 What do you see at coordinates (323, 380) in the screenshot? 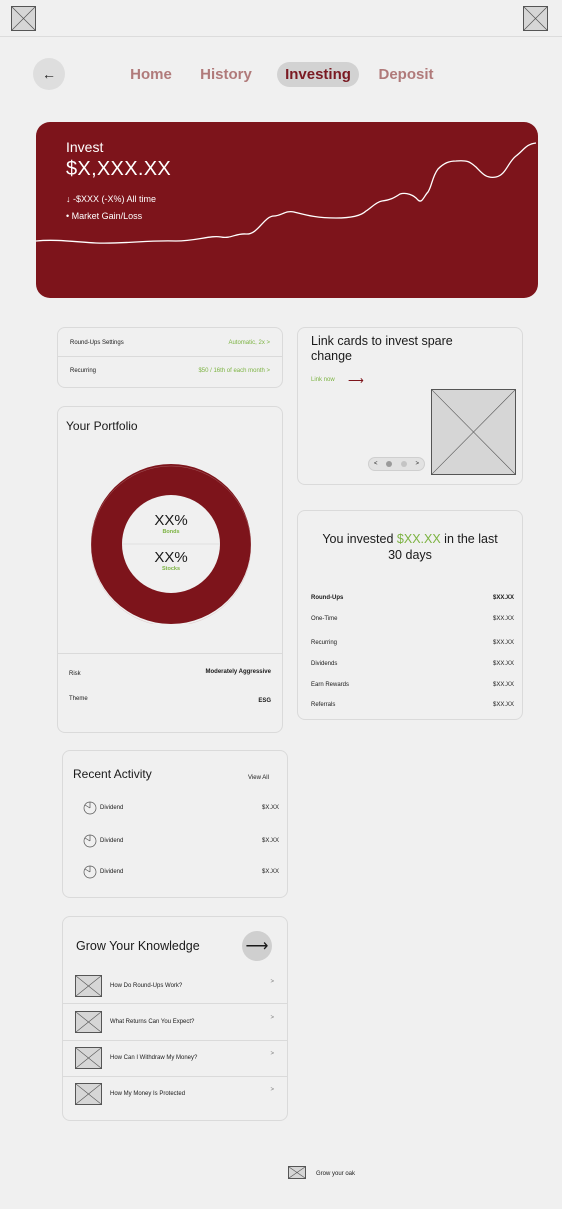
I see `link-now-link: Link now` at bounding box center [323, 380].